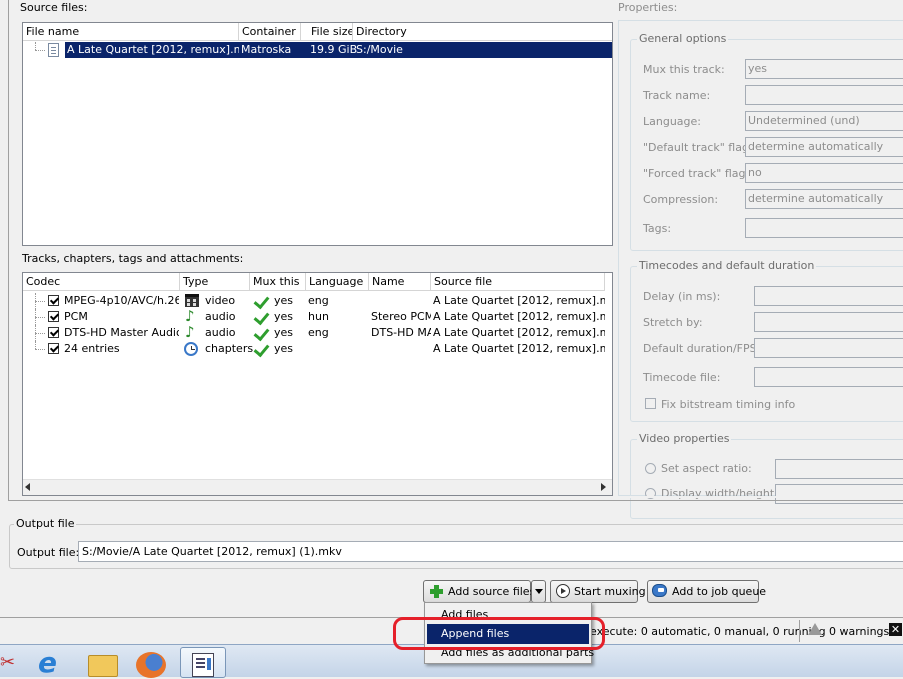 This screenshot has height=679, width=903. Describe the element at coordinates (859, 631) in the screenshot. I see `warnings-count: 0 warnings` at that location.